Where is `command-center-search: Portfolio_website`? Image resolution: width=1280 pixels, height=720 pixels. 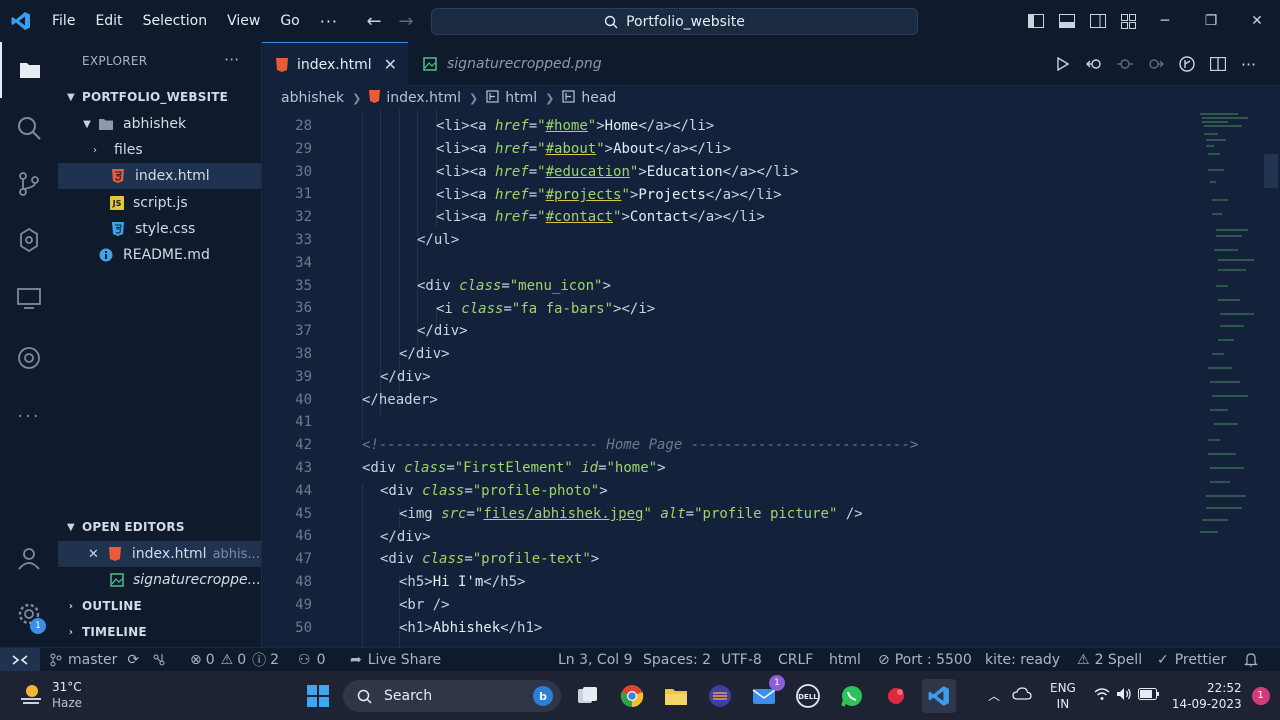 command-center-search: Portfolio_website is located at coordinates (674, 21).